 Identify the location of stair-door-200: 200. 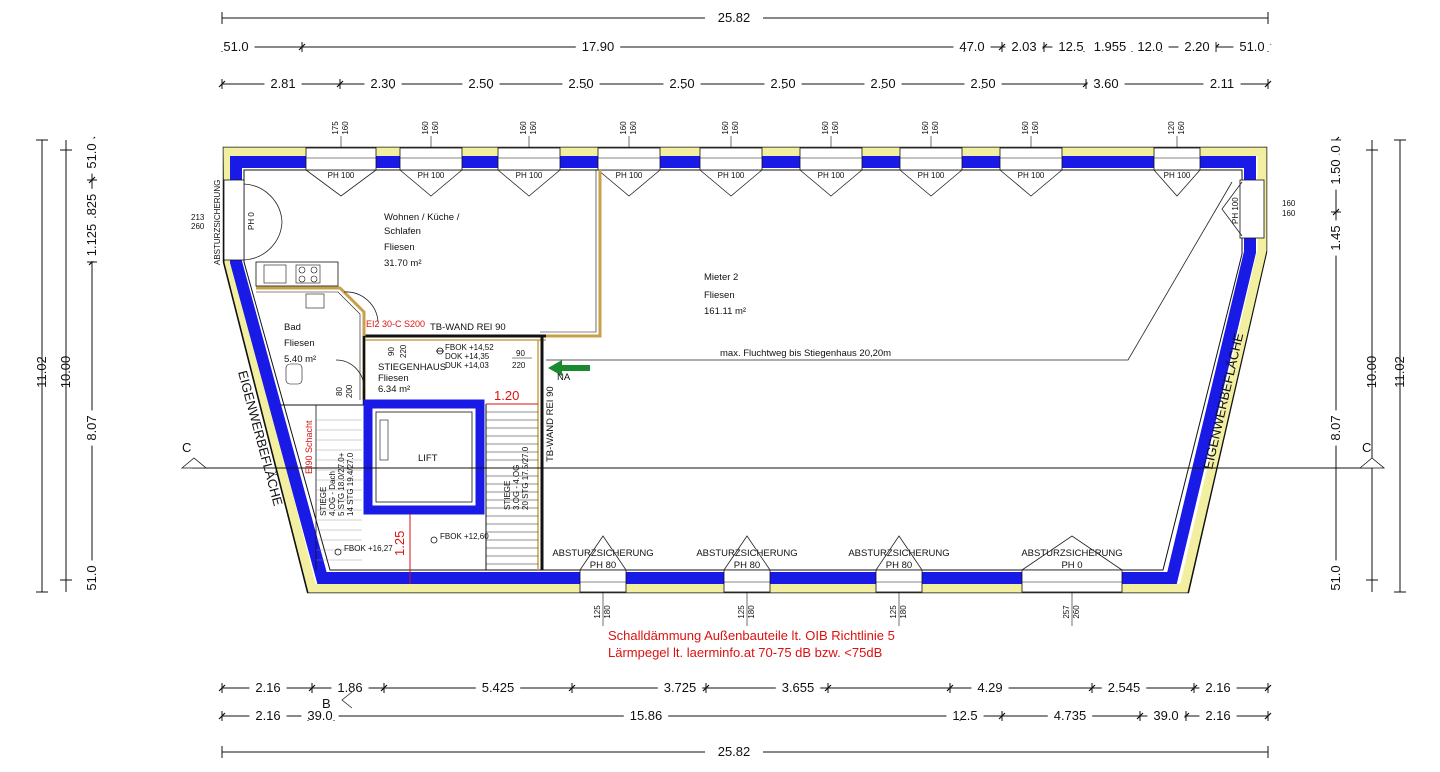
(349, 391).